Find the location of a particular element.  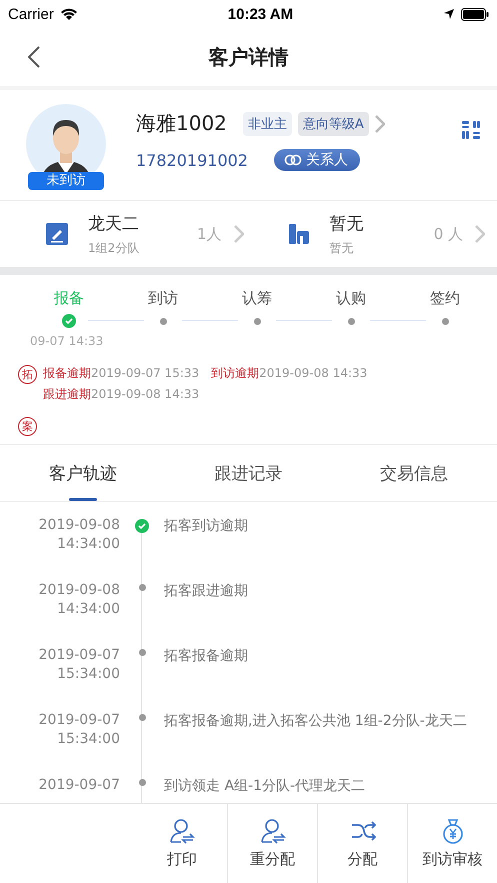

check-icon is located at coordinates (69, 321).